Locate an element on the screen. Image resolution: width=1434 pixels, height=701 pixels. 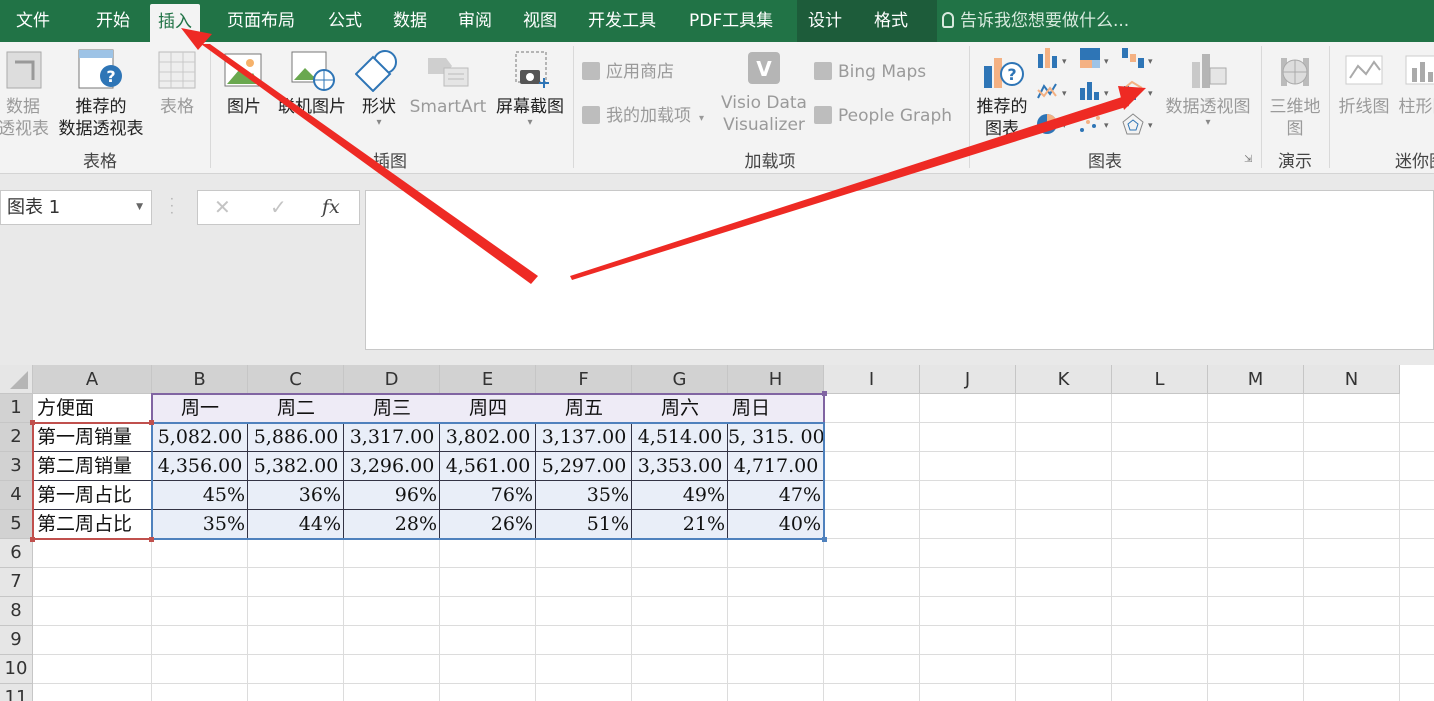
name-box: 图表 1 ▼ is located at coordinates (76, 207).